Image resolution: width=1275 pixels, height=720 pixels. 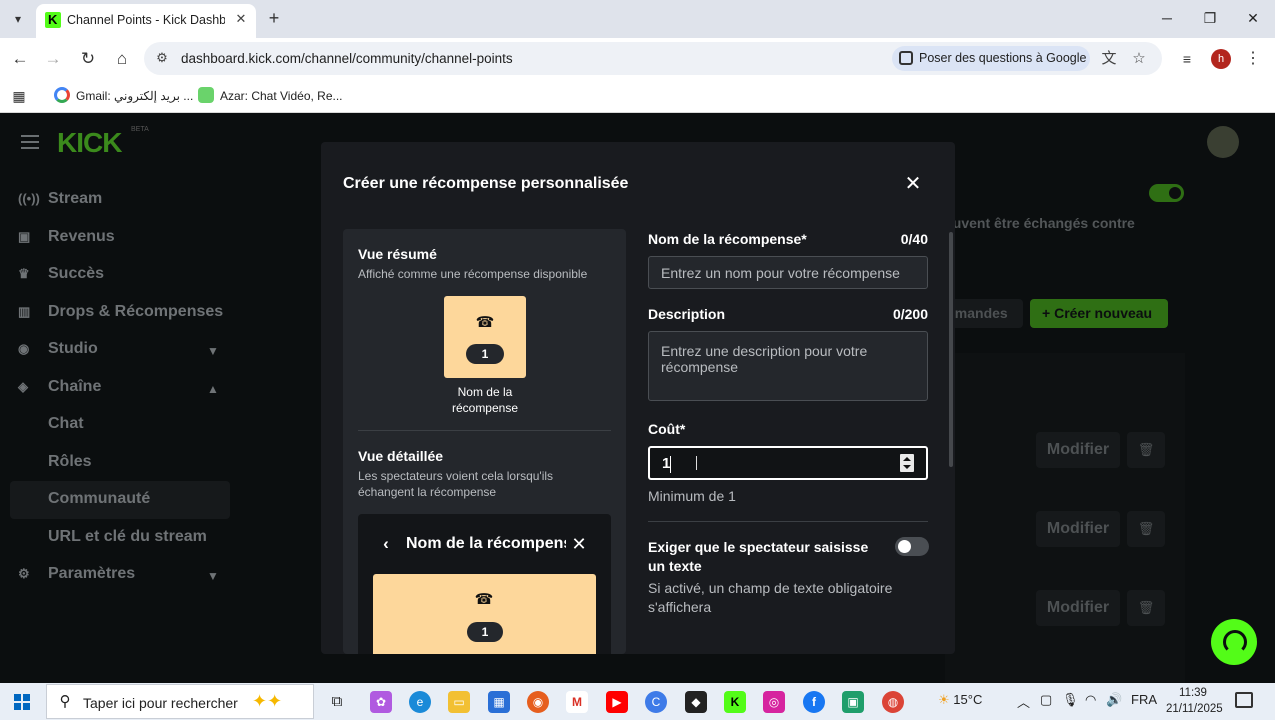 What do you see at coordinates (1144, 699) in the screenshot?
I see `language-indicator: FRA` at bounding box center [1144, 699].